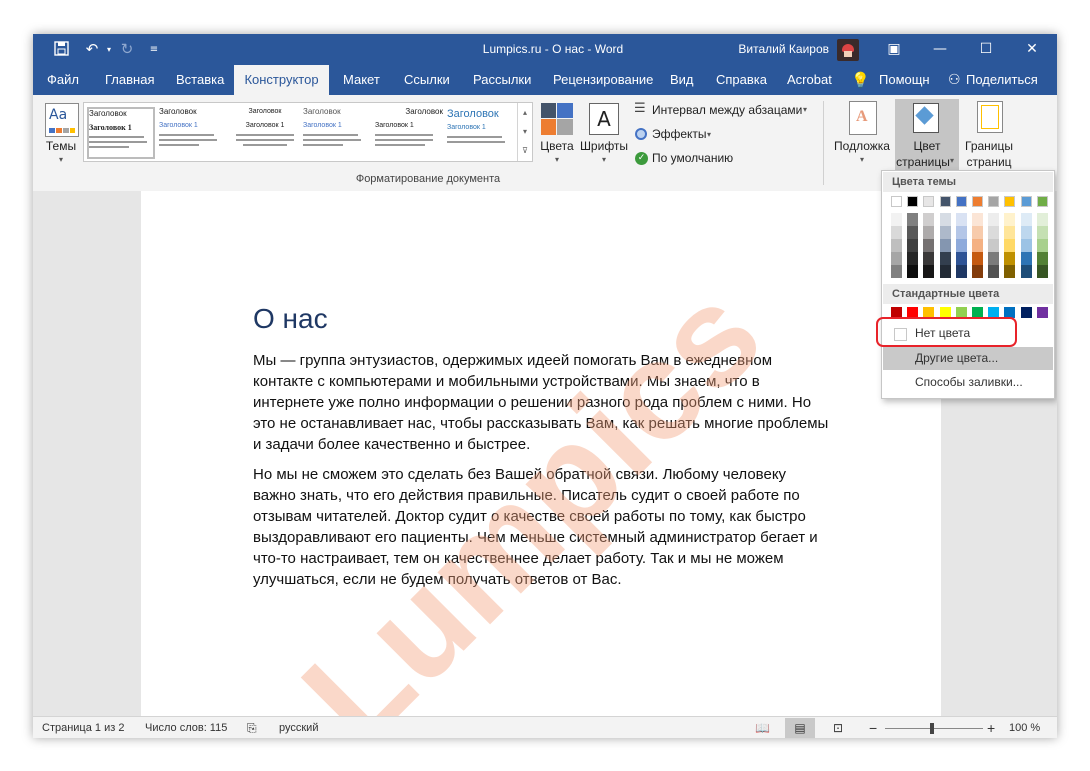 The height and width of the screenshot is (771, 1090). What do you see at coordinates (781, 49) in the screenshot?
I see `user-name: Виталий Каиров` at bounding box center [781, 49].